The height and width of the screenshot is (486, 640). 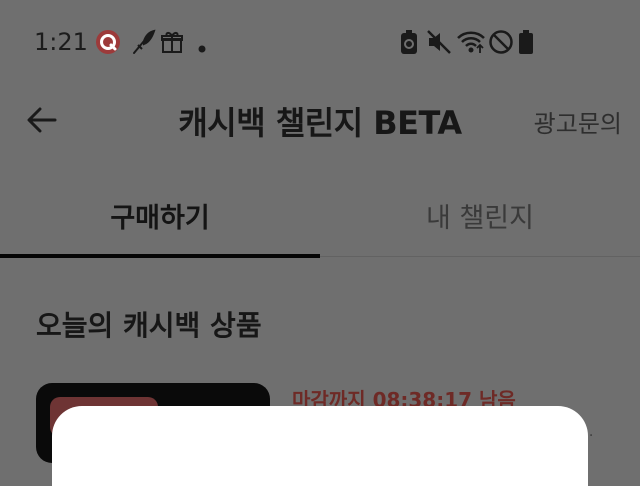 What do you see at coordinates (160, 215) in the screenshot?
I see `tab-purchase: 구매하기` at bounding box center [160, 215].